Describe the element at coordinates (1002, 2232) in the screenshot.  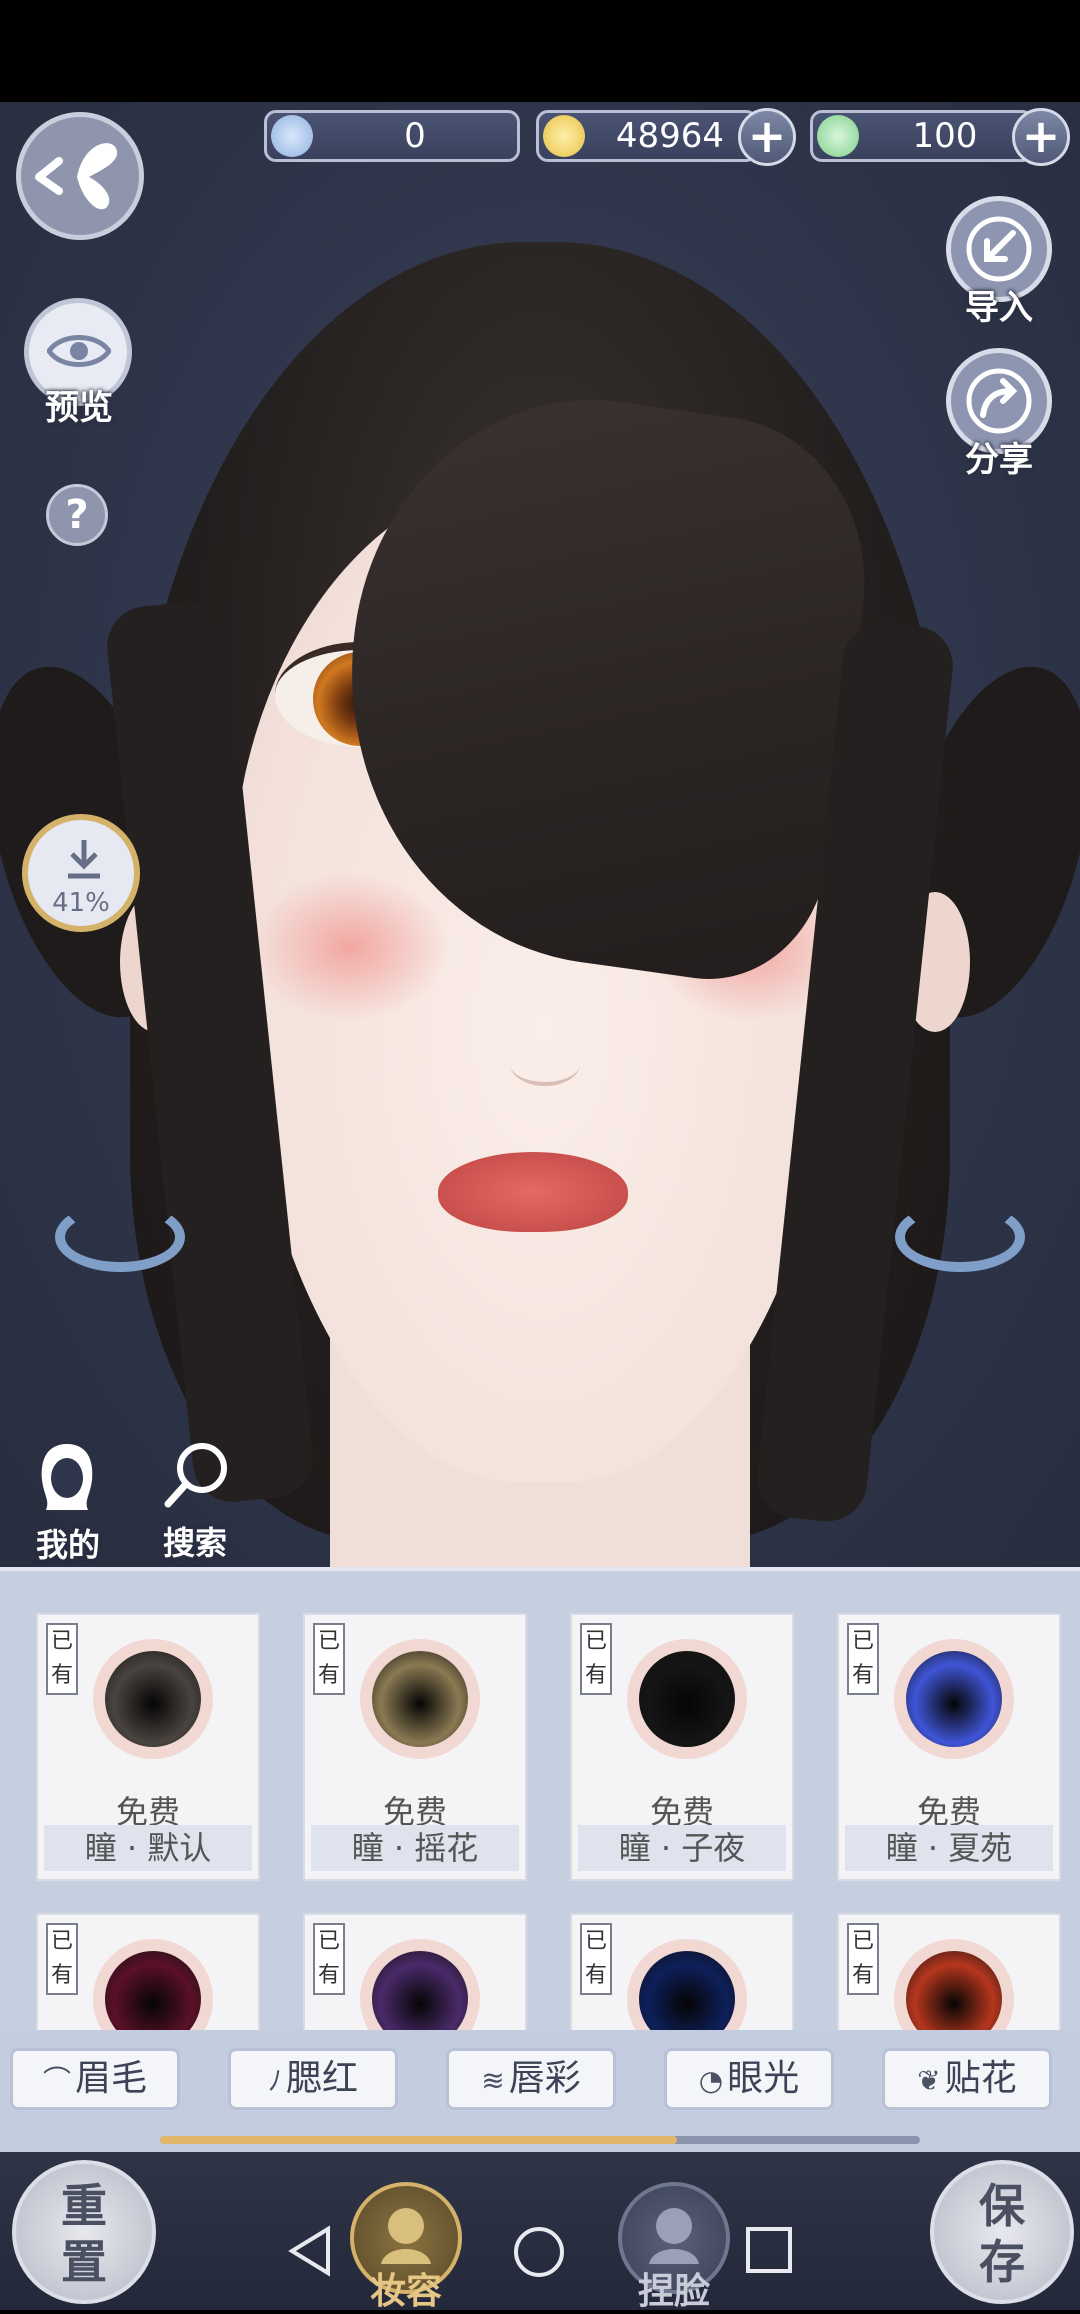
I see `save-button: 保 存` at that location.